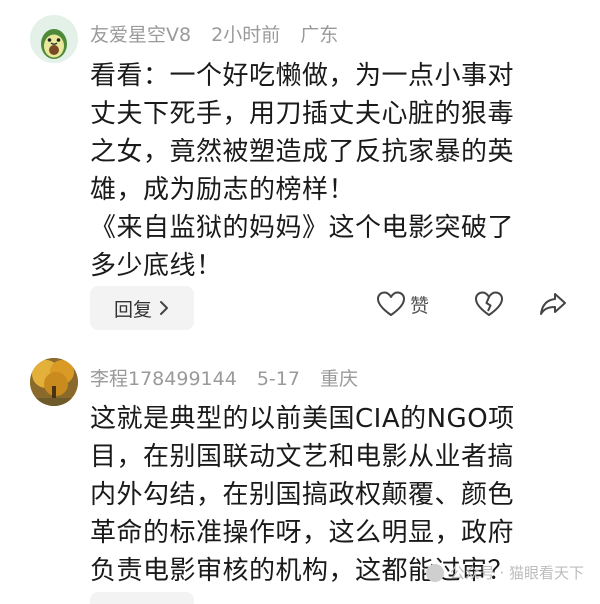  What do you see at coordinates (163, 379) in the screenshot?
I see `username: 李程178499144` at bounding box center [163, 379].